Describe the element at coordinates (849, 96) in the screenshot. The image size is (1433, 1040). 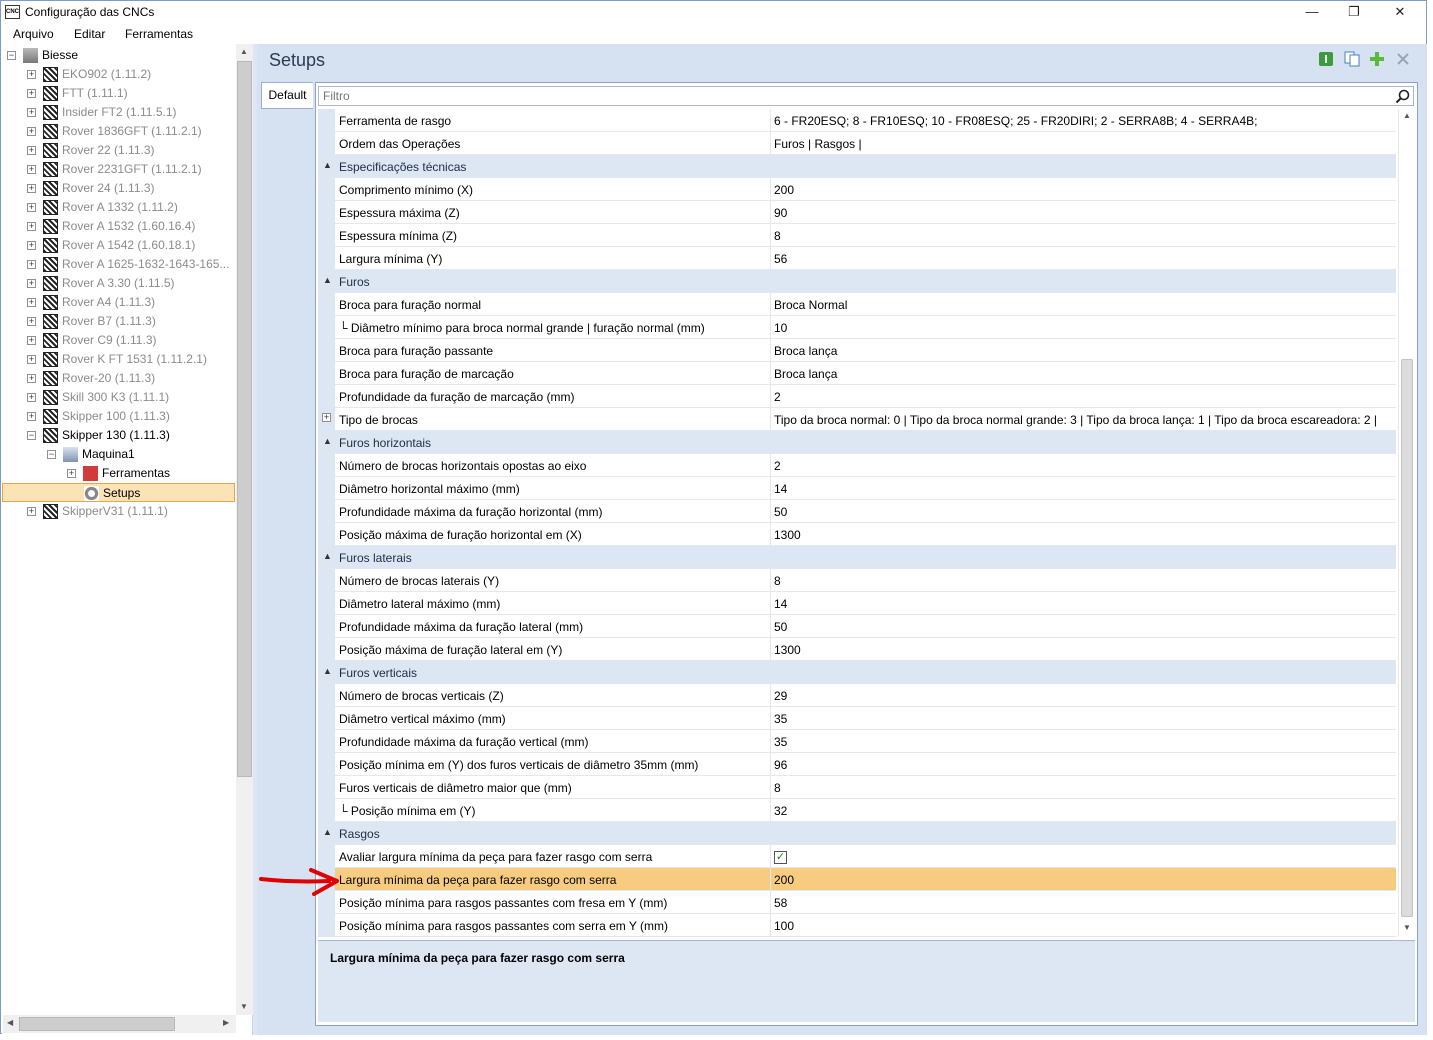
I see `filter-input` at that location.